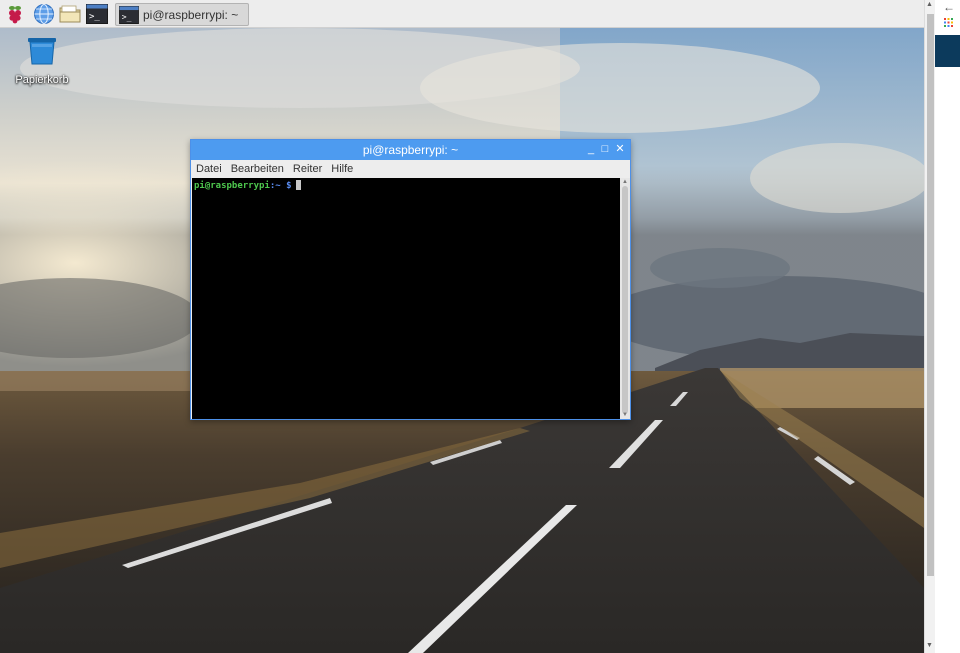  Describe the element at coordinates (42, 80) in the screenshot. I see `trash-label: Papierkorb` at that location.